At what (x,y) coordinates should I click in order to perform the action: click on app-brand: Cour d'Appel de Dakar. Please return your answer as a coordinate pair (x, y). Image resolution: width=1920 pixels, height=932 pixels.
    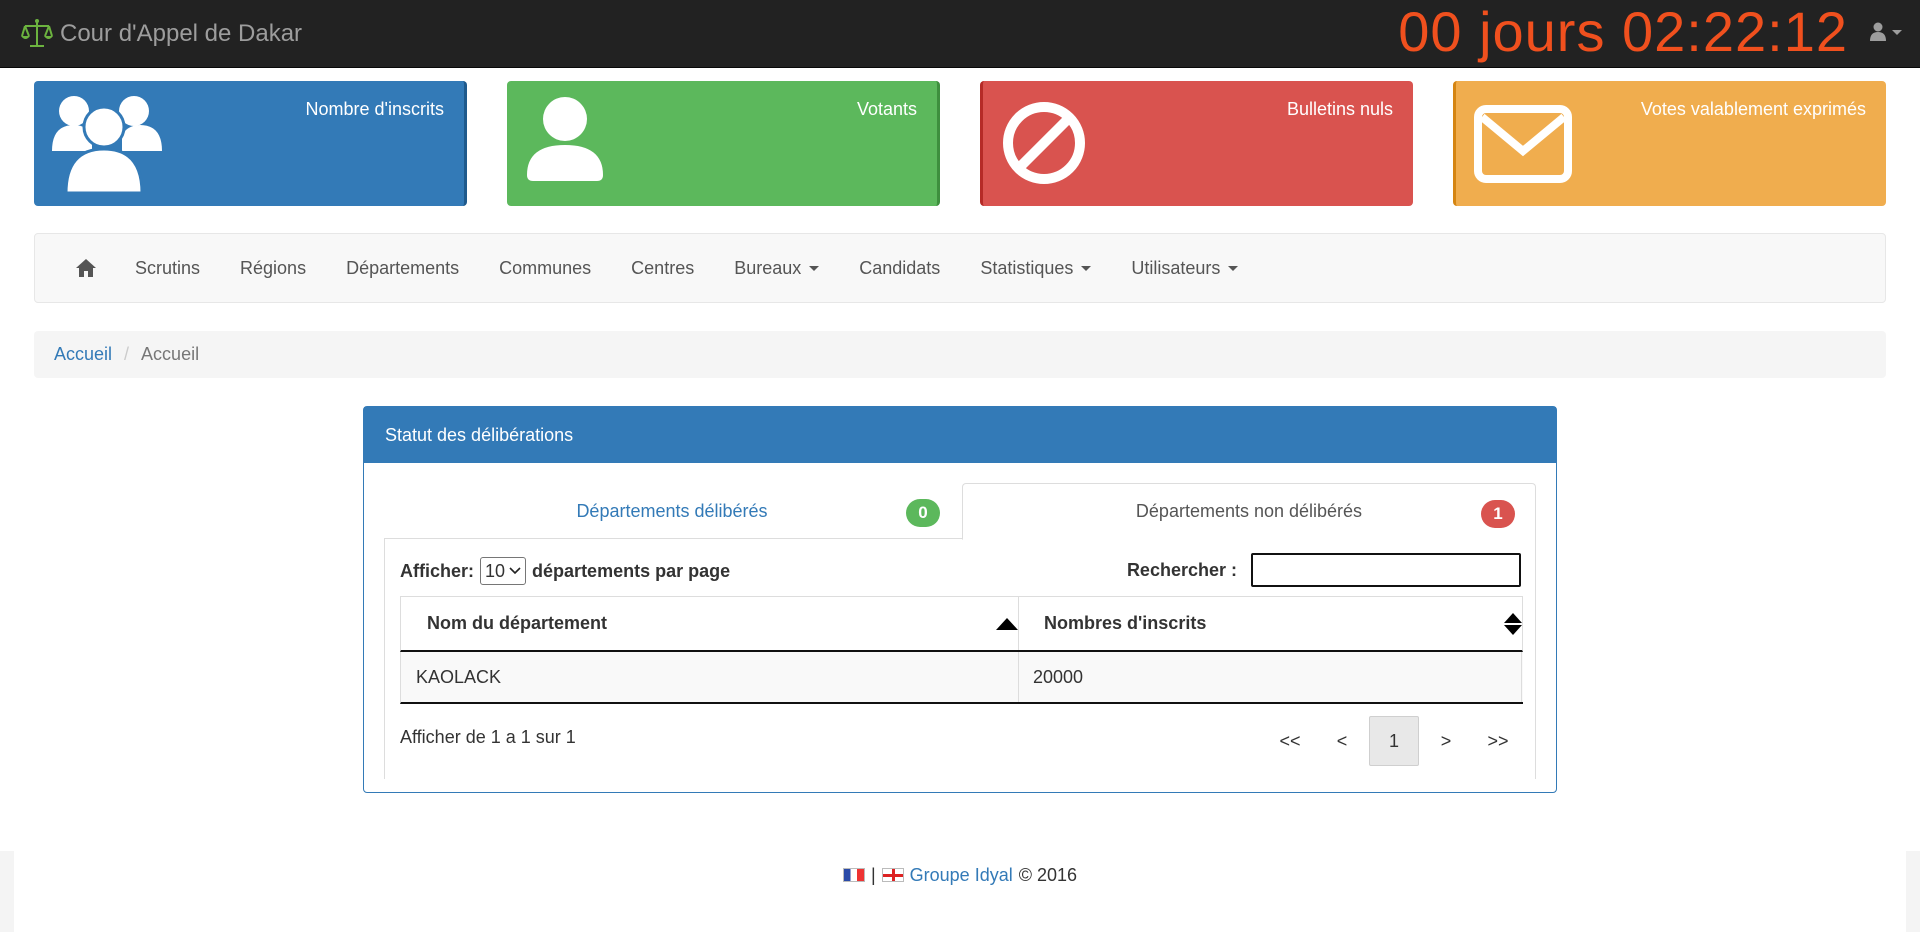
    Looking at the image, I should click on (161, 34).